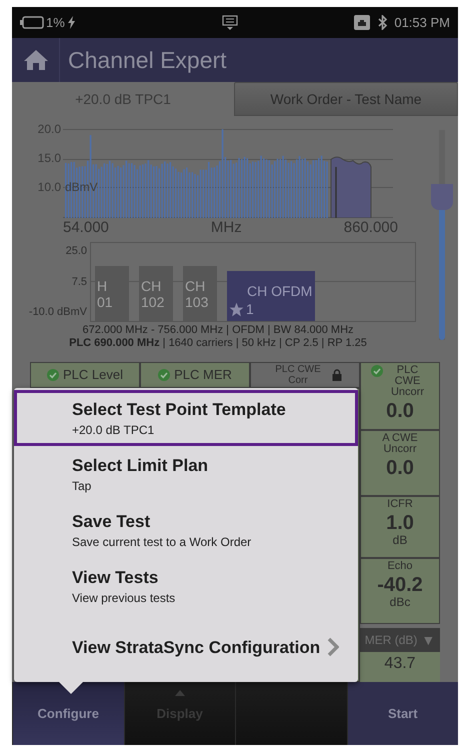  I want to click on result-unit: dB, so click(400, 540).